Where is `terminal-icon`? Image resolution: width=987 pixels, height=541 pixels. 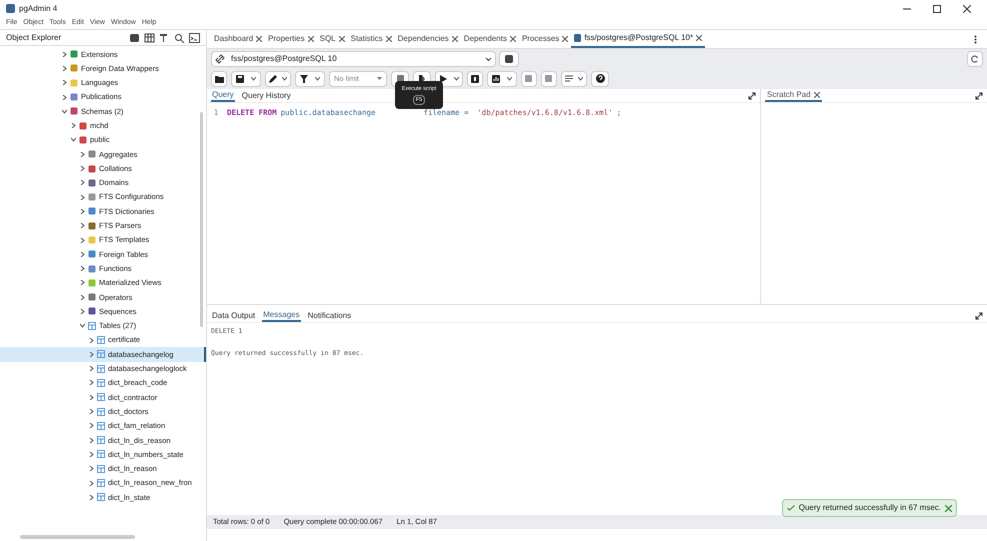
terminal-icon is located at coordinates (194, 37).